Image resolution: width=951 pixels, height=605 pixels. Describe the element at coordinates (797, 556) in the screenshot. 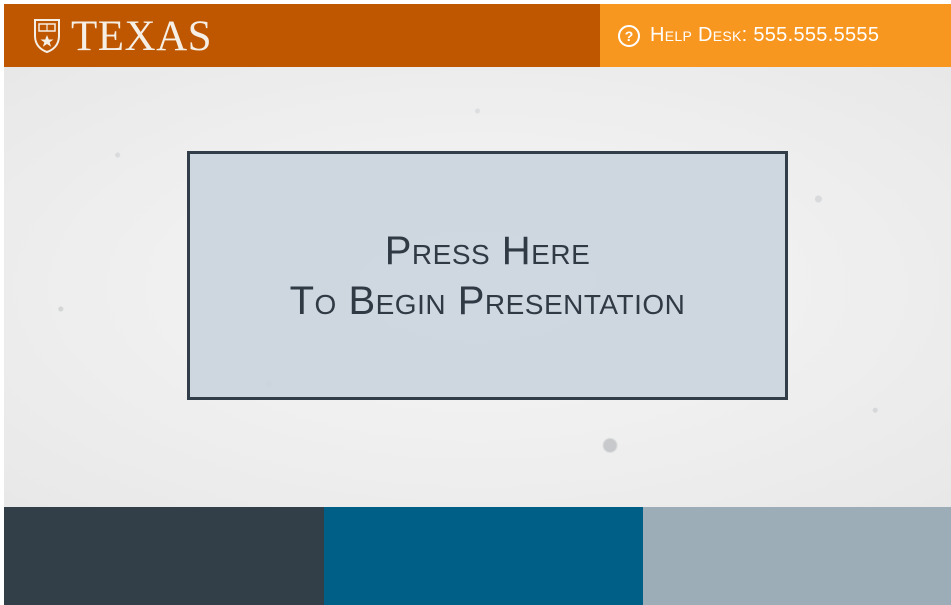

I see `footer-bar-gray` at that location.